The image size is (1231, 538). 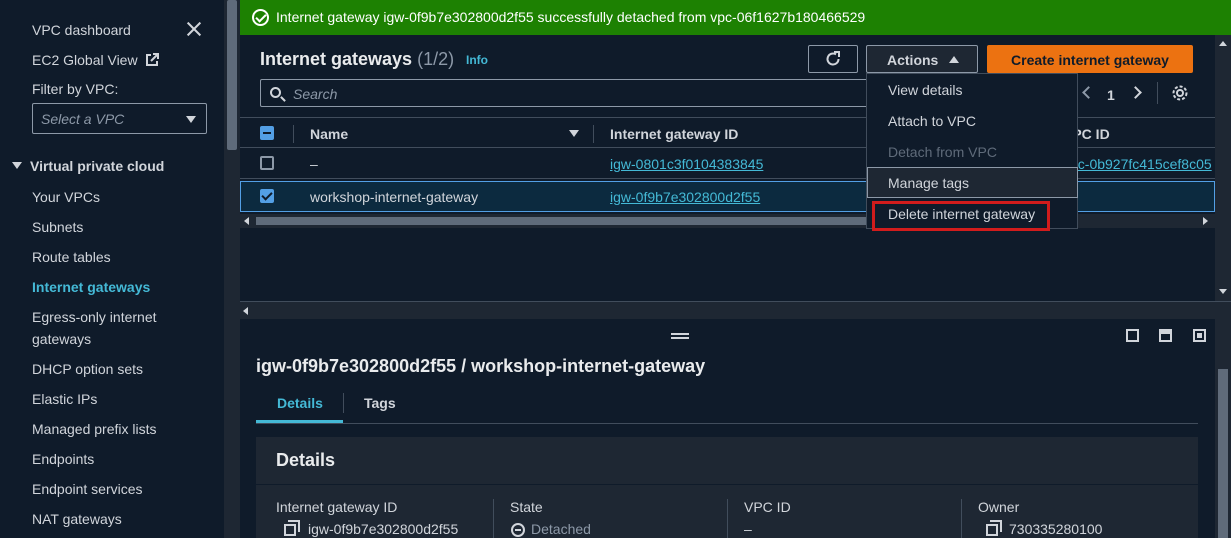 What do you see at coordinates (267, 163) in the screenshot?
I see `row-checkbox` at bounding box center [267, 163].